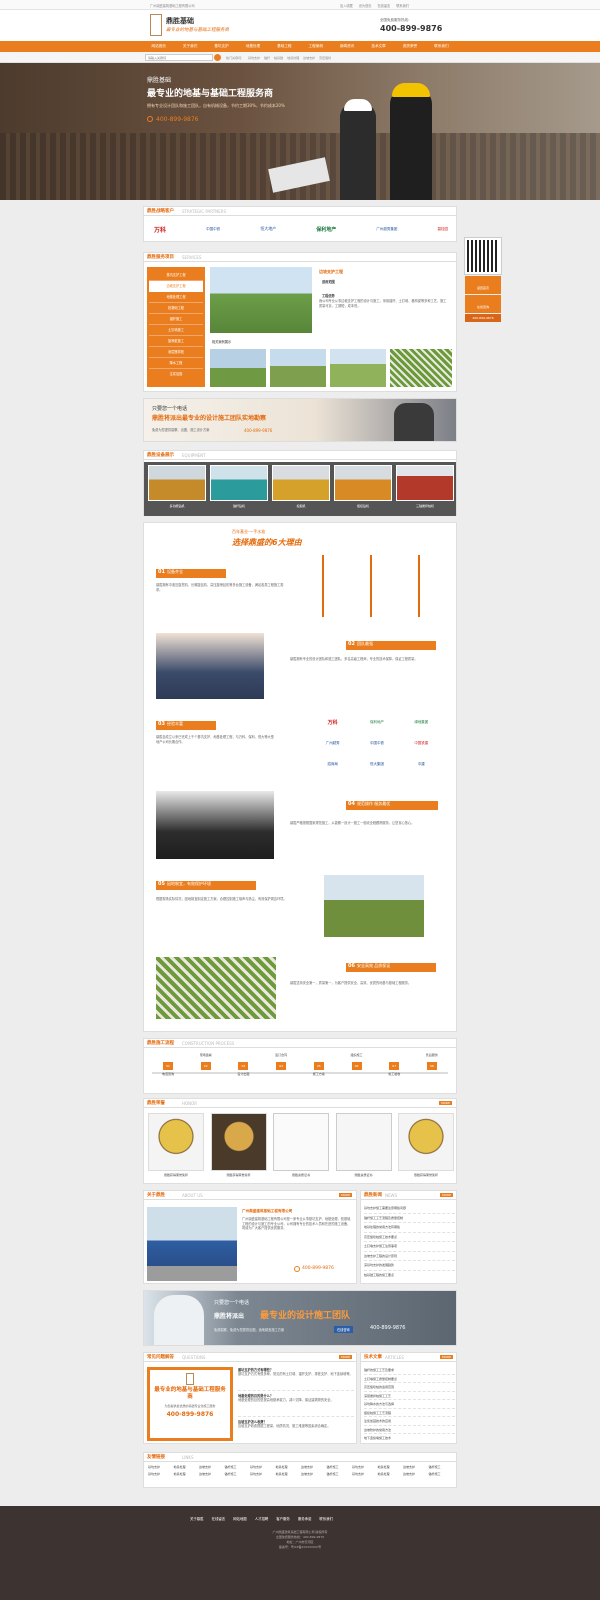  I want to click on service-menu-item: 边坡支护工程, so click(176, 286).